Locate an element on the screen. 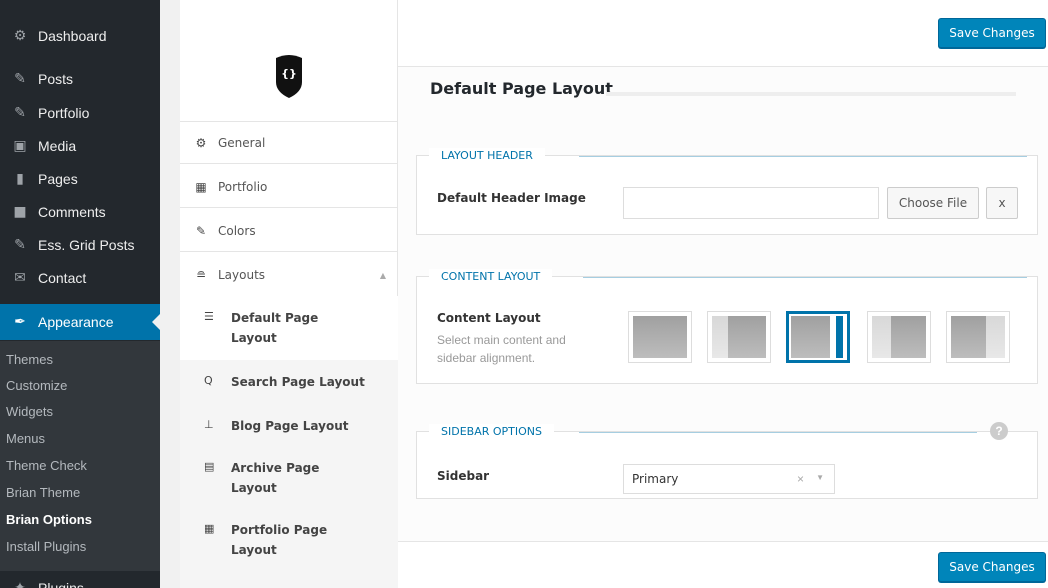  field-label: Sidebar is located at coordinates (463, 476).